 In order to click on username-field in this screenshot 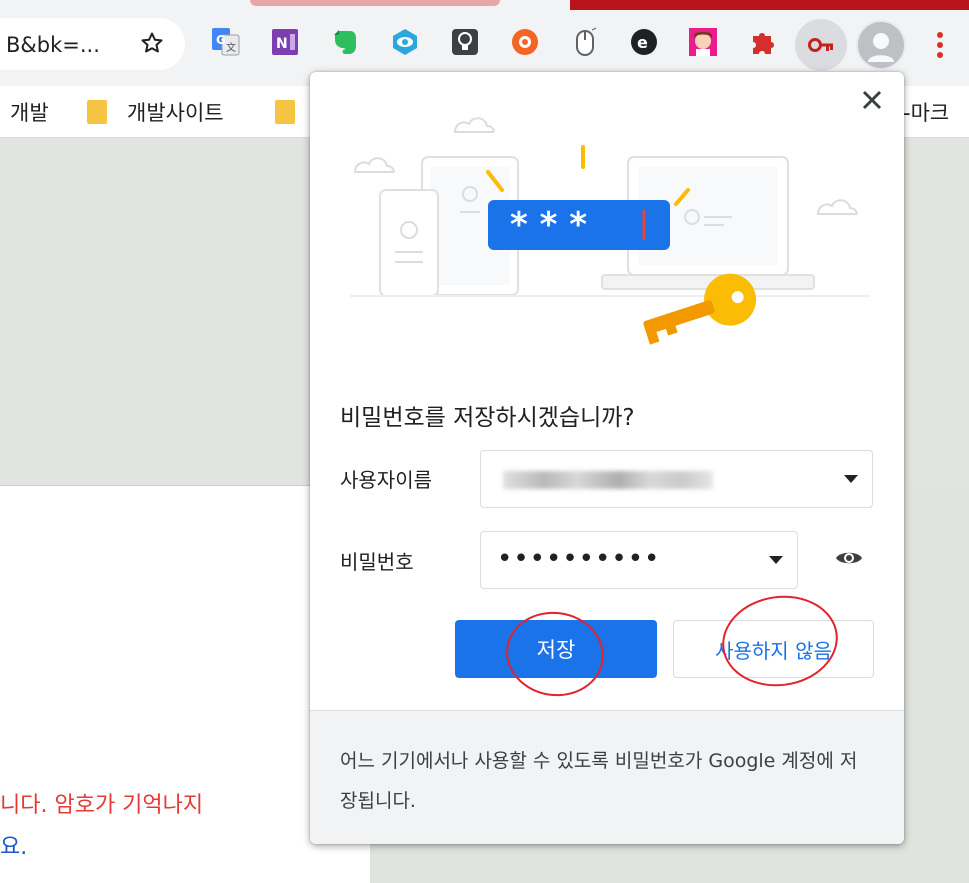, I will do `click(676, 479)`.